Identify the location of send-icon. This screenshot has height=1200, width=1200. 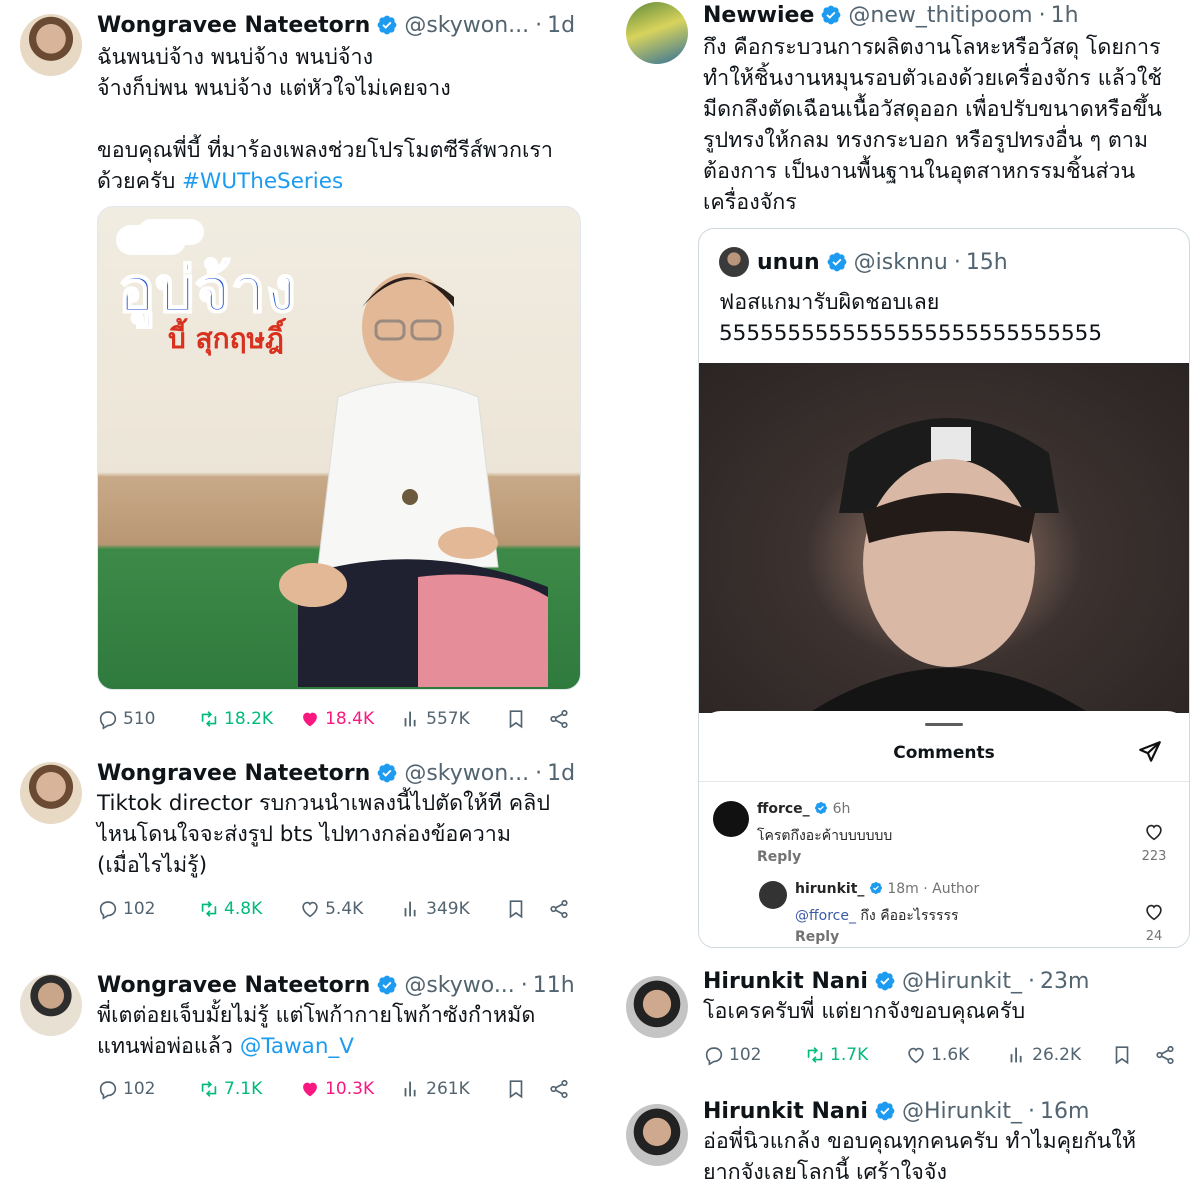
(1150, 752).